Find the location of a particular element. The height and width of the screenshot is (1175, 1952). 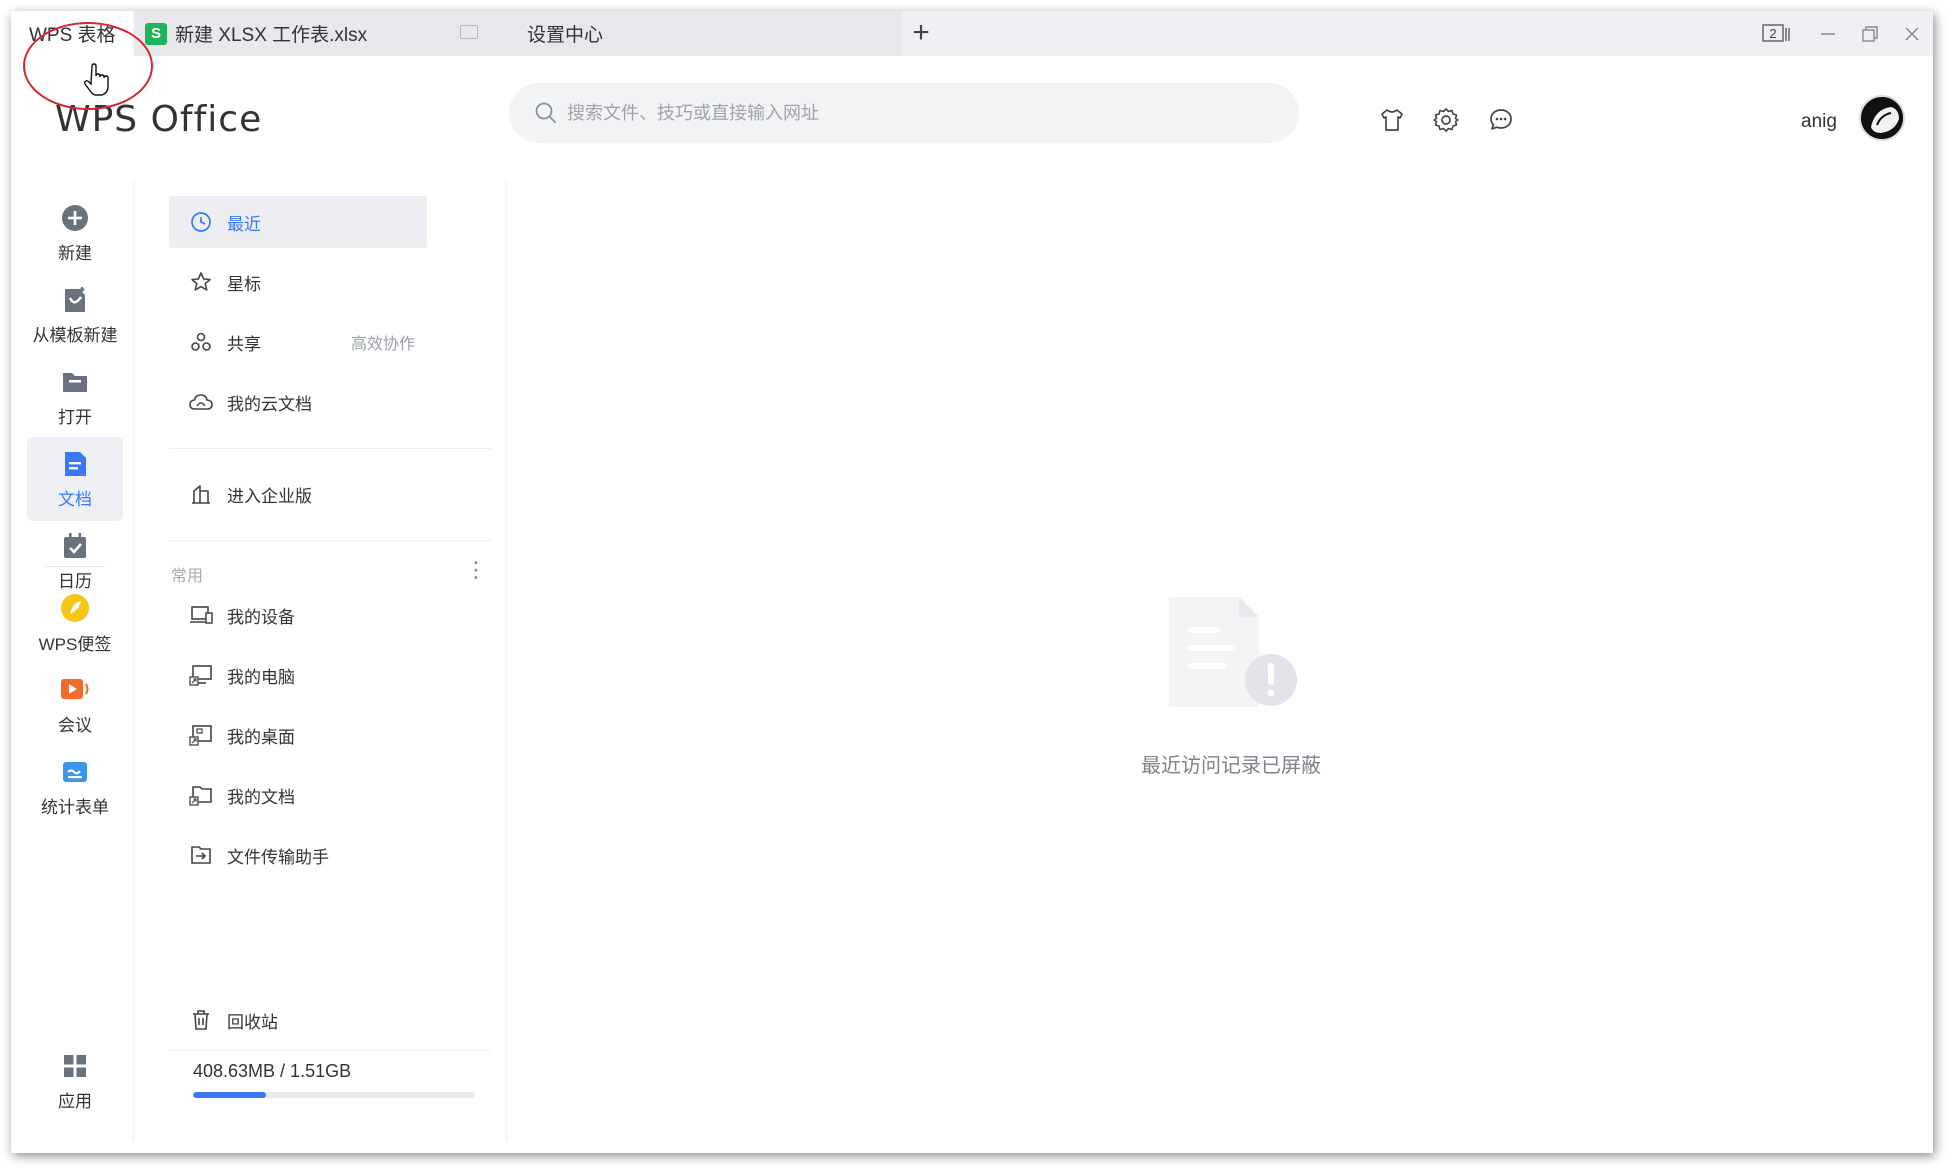

close-icon is located at coordinates (1912, 33).